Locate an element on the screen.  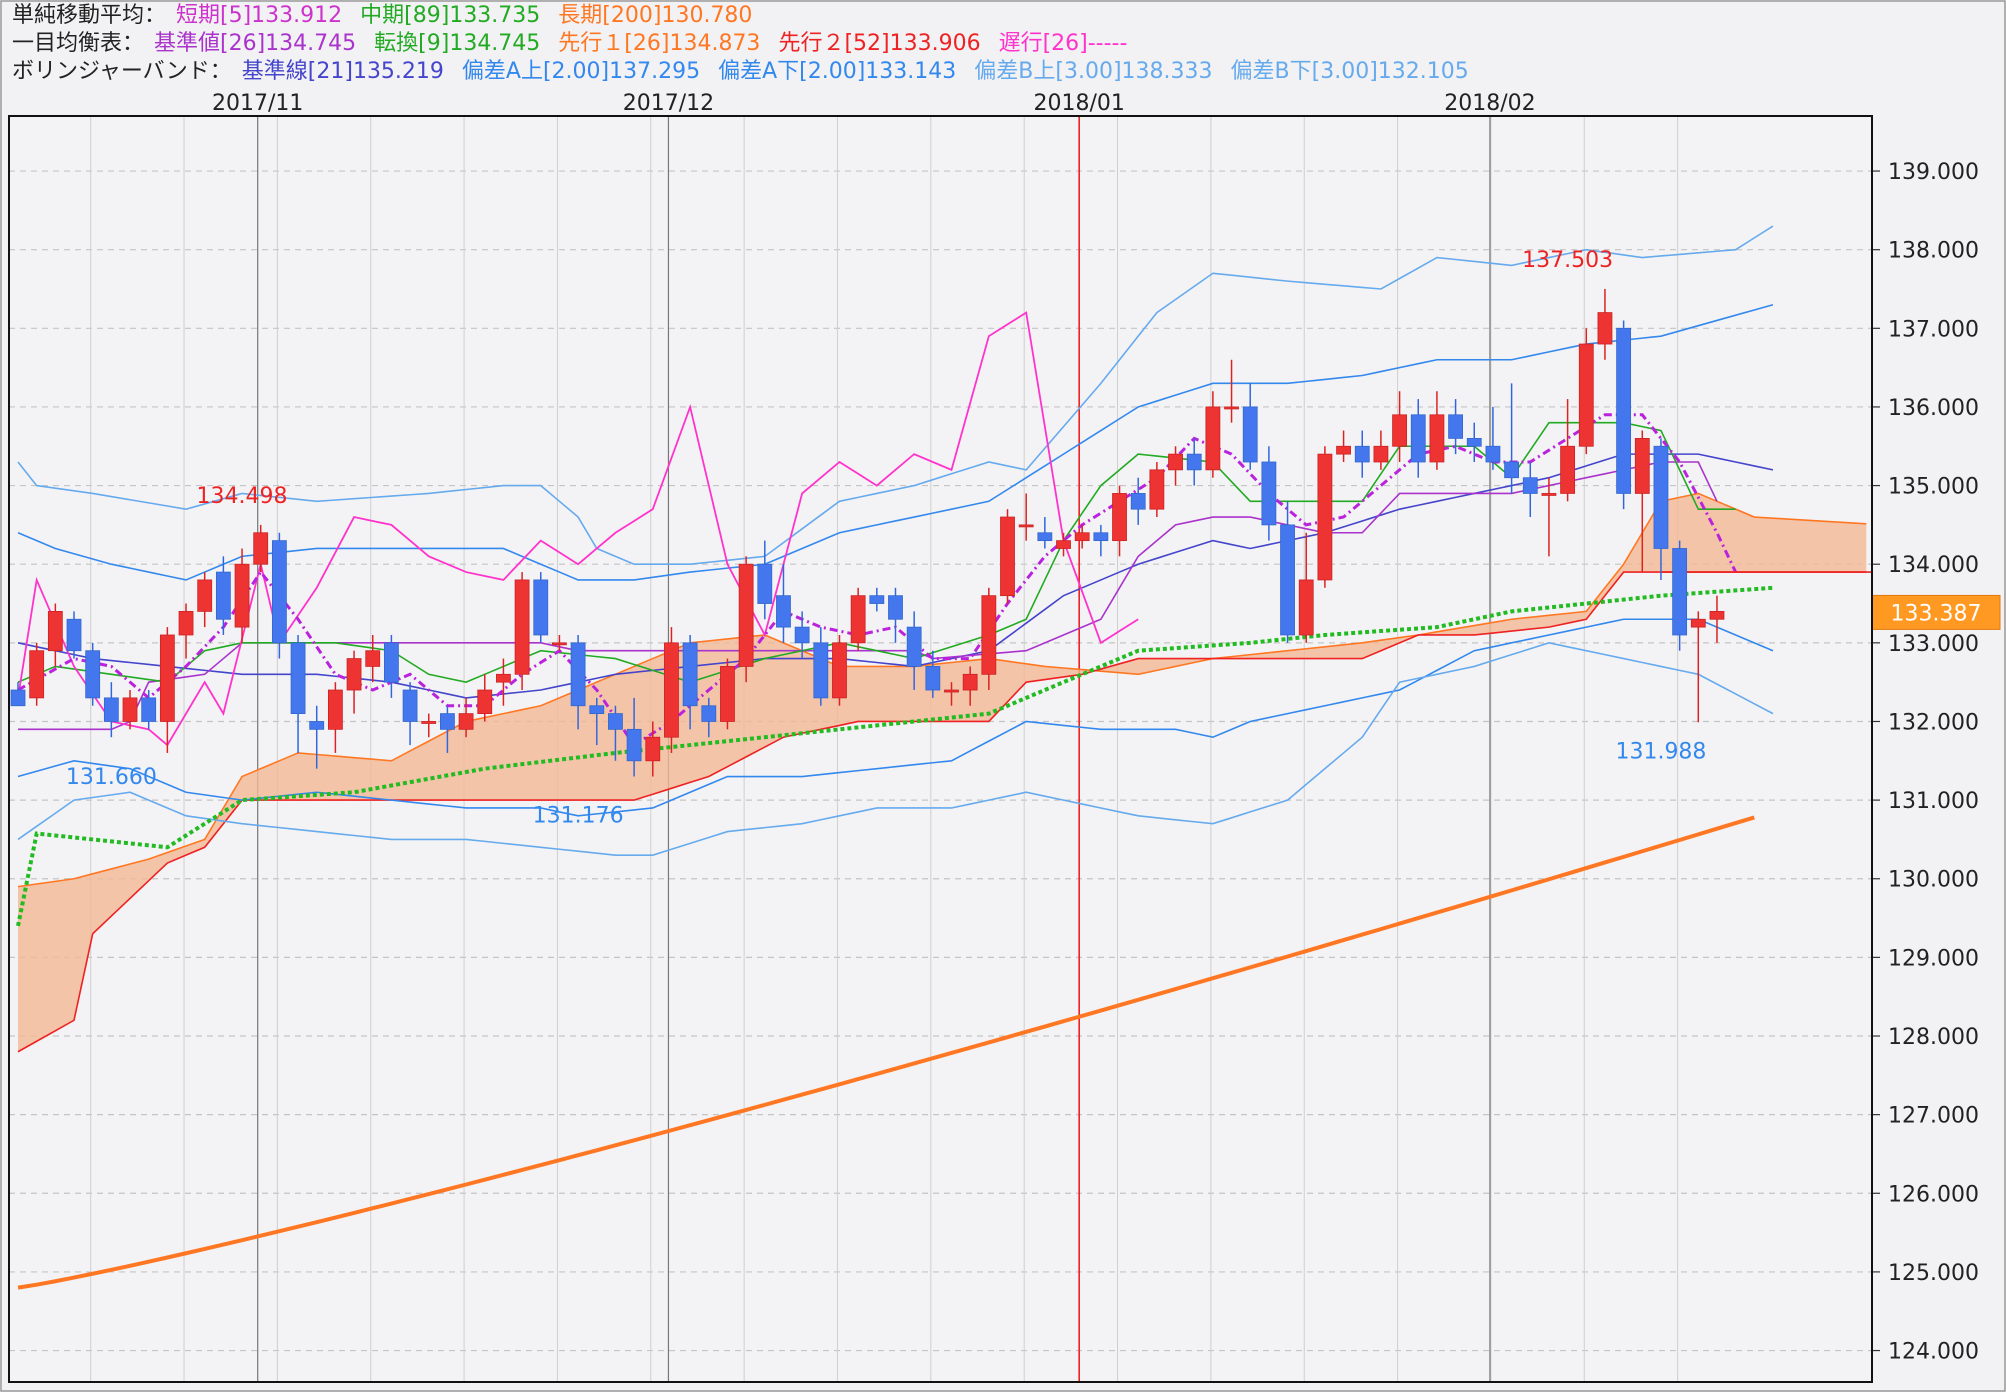
y-tick-label: 129.000 is located at coordinates (1933, 958).